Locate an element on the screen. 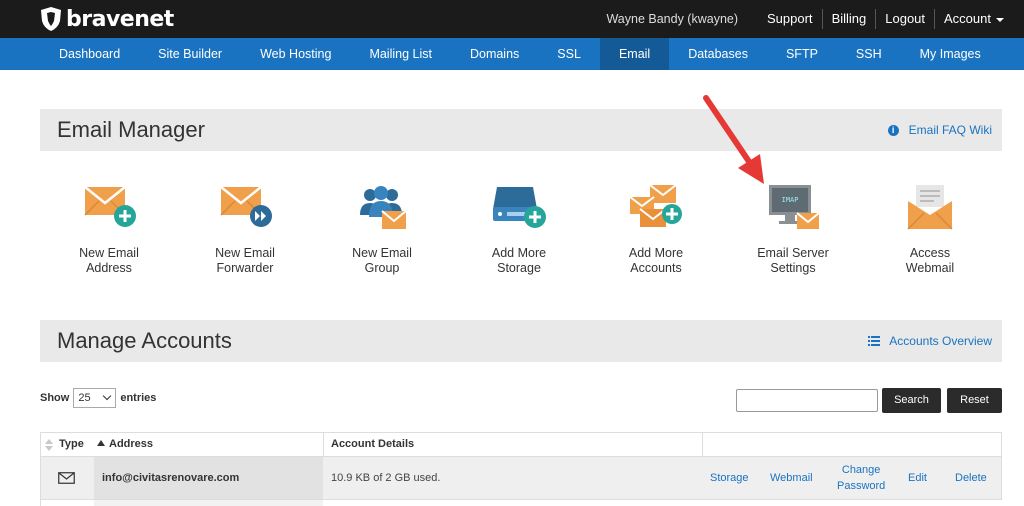  current-user: Wayne Bandy (kwayne) is located at coordinates (672, 19).